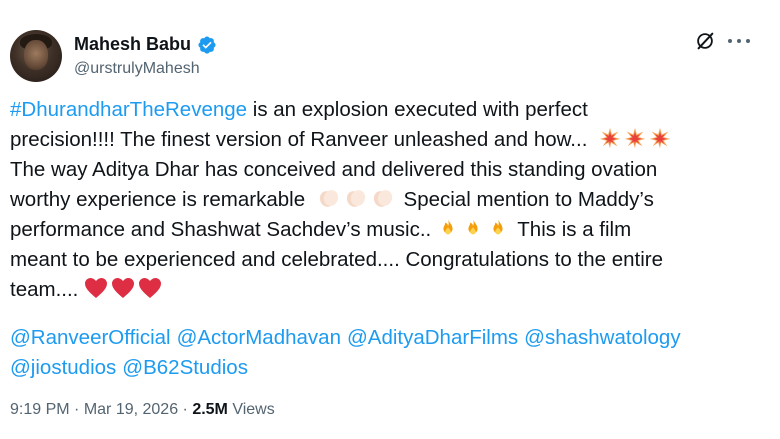 The height and width of the screenshot is (439, 780). What do you see at coordinates (390, 368) in the screenshot?
I see `mentions-line: @jiostudios @B62Studios` at bounding box center [390, 368].